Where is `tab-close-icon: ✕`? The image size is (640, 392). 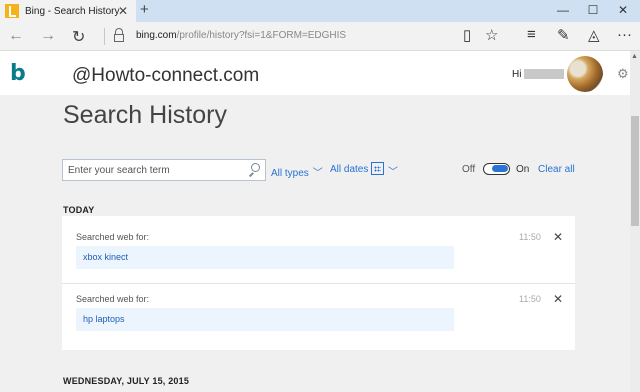 tab-close-icon: ✕ is located at coordinates (123, 11).